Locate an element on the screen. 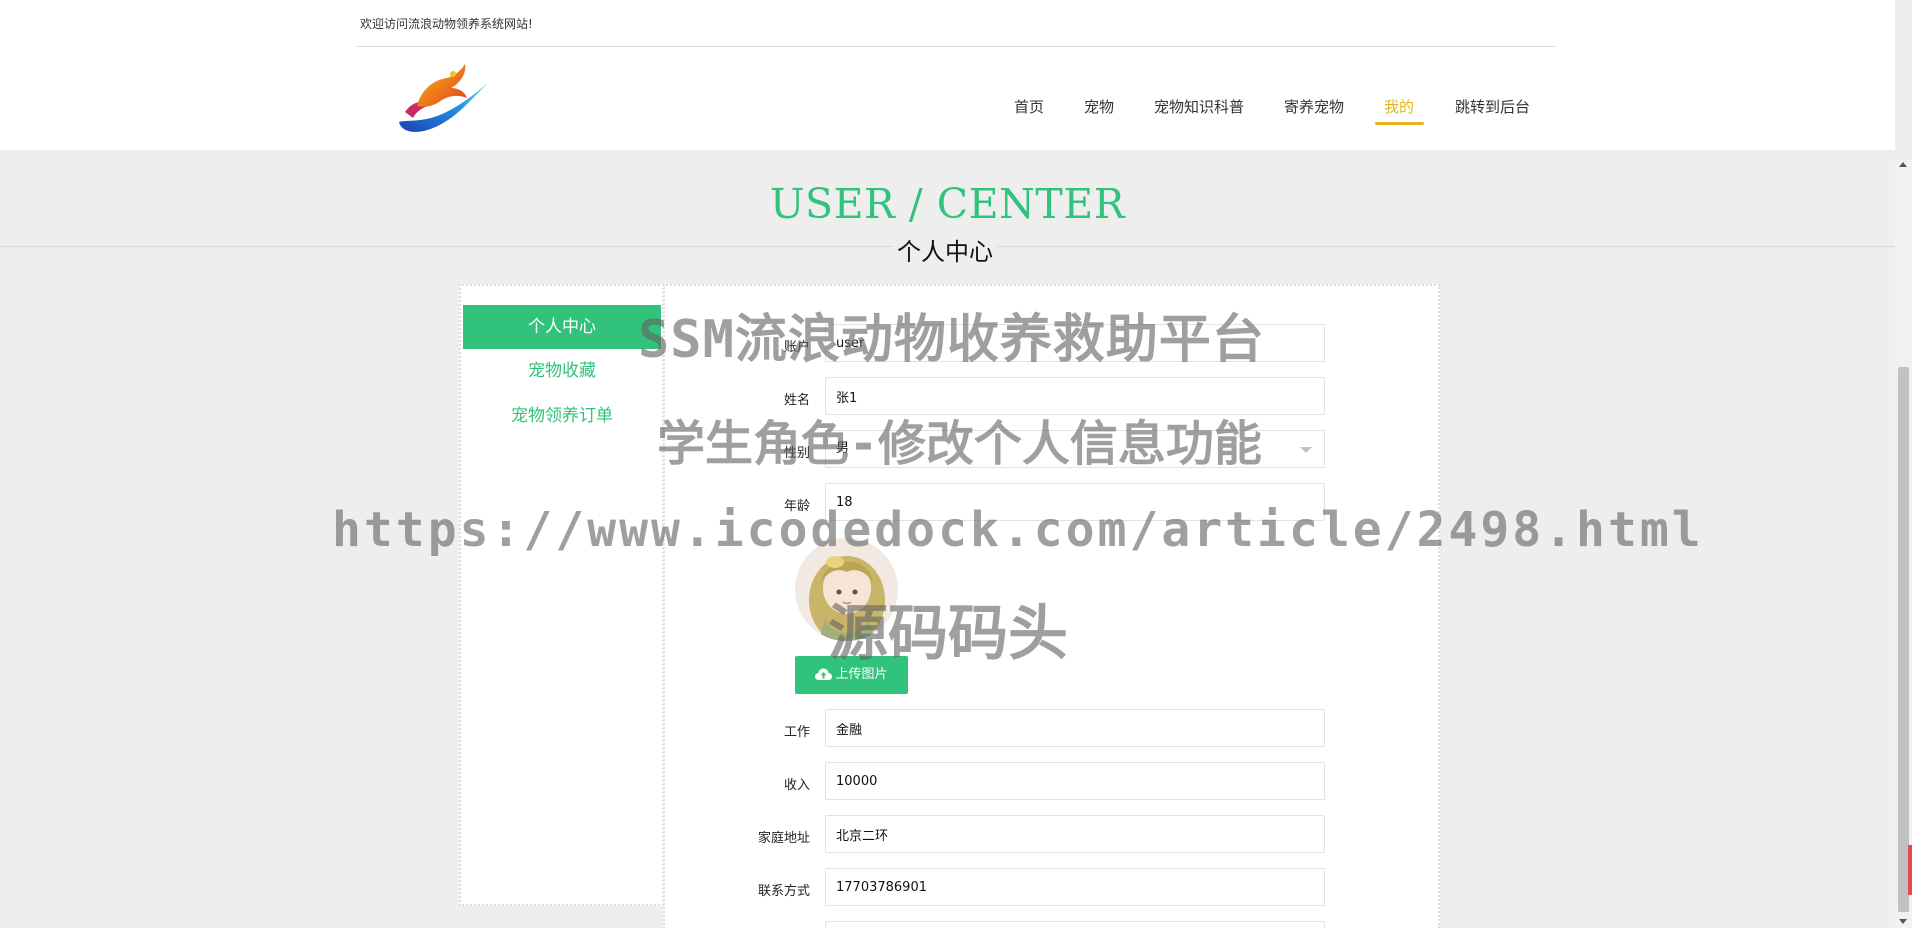 The height and width of the screenshot is (928, 1912). header-divider is located at coordinates (956, 46).